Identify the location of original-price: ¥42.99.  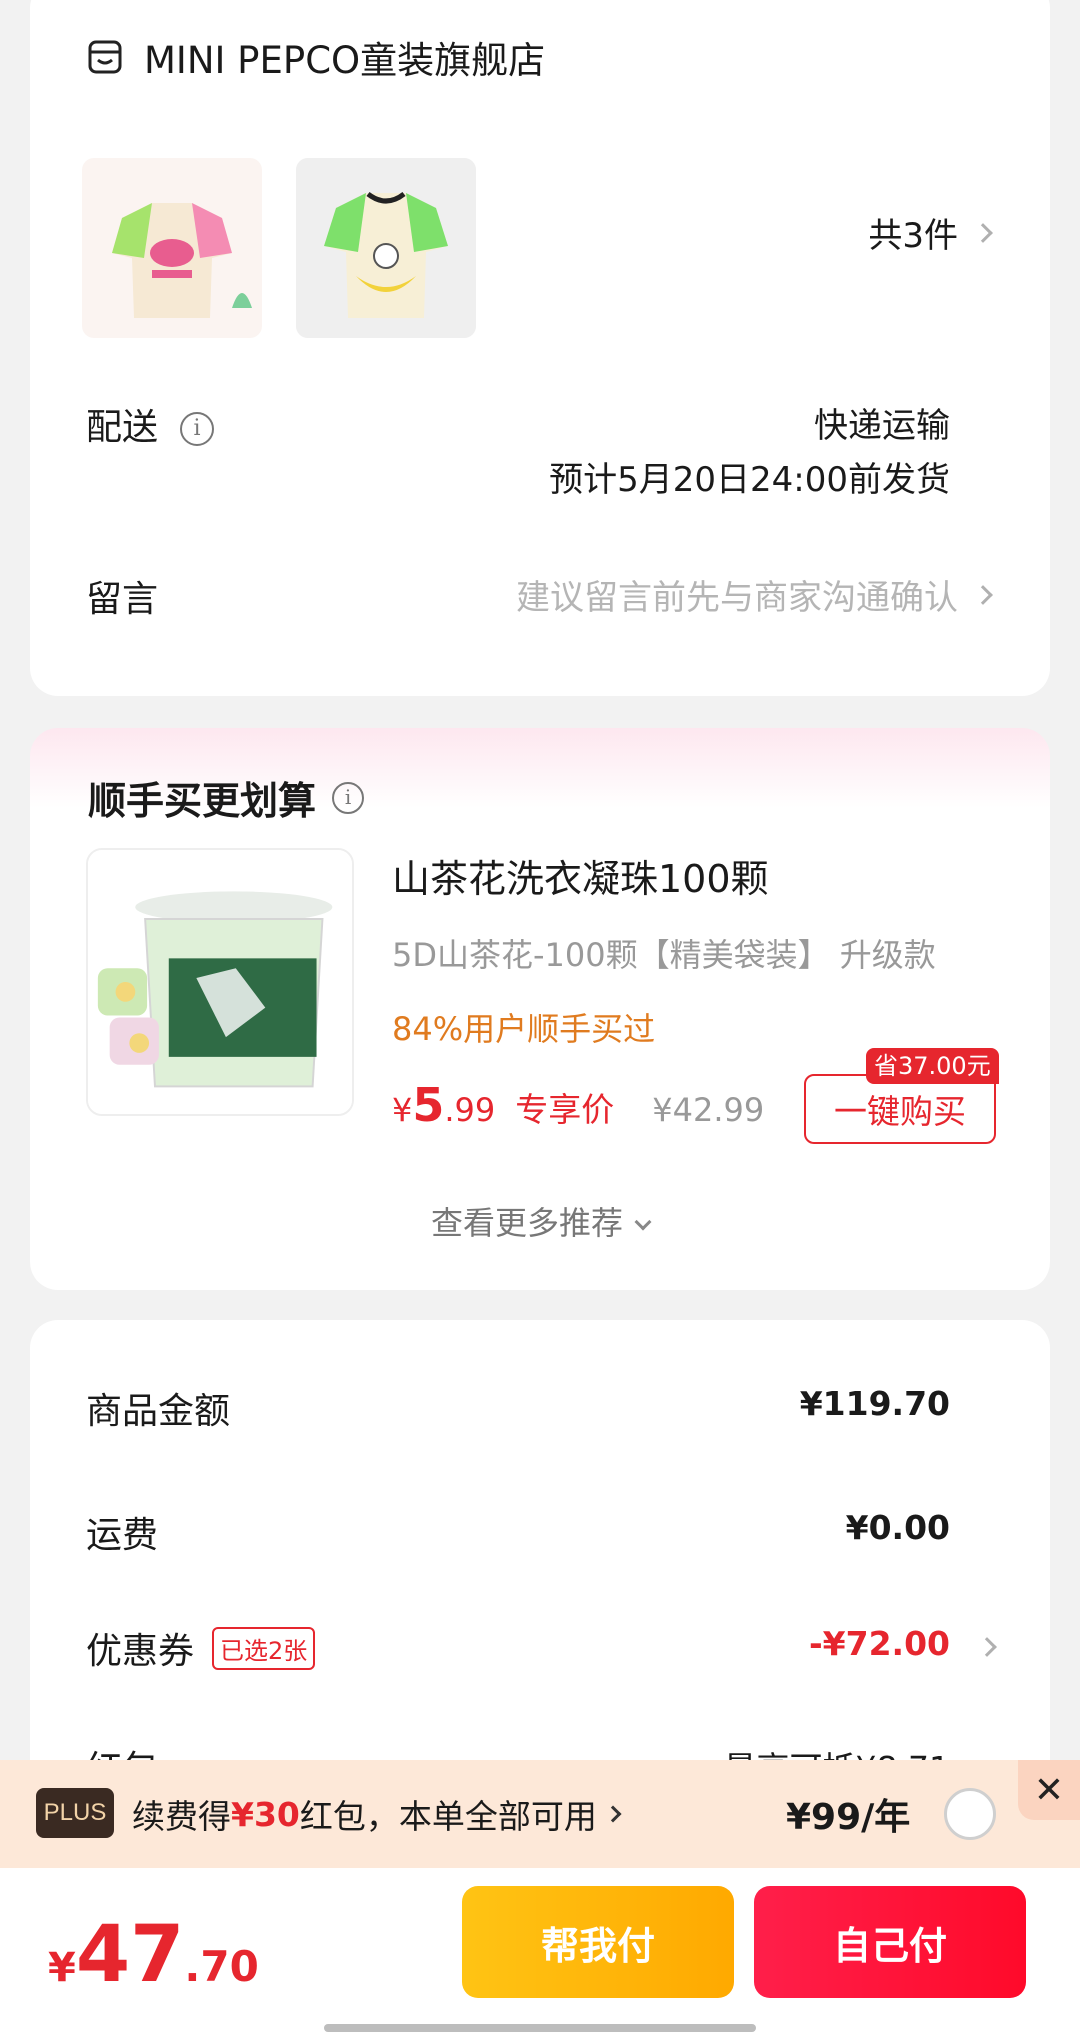
(708, 1110).